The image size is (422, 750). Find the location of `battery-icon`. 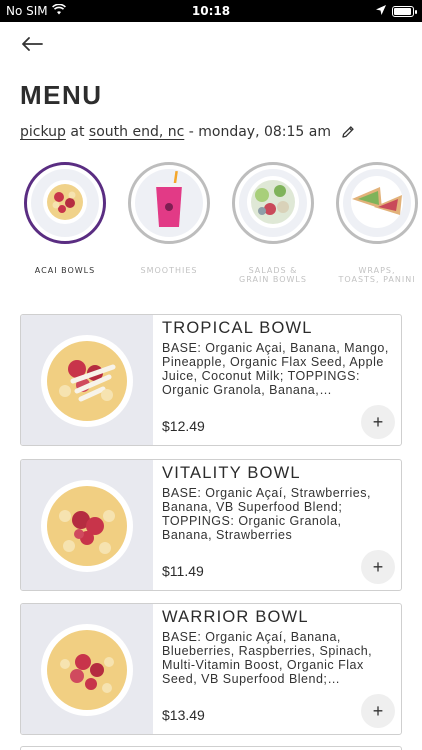

battery-icon is located at coordinates (404, 11).